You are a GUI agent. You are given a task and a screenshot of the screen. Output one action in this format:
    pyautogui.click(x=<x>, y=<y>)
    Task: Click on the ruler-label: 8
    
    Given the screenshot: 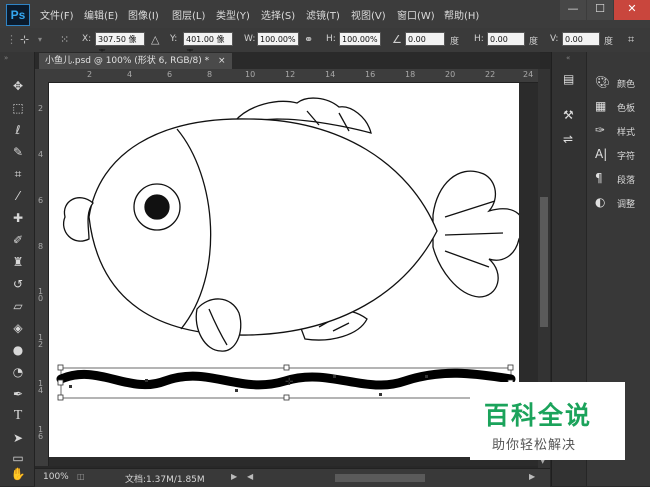 What is the action you would take?
    pyautogui.click(x=41, y=246)
    